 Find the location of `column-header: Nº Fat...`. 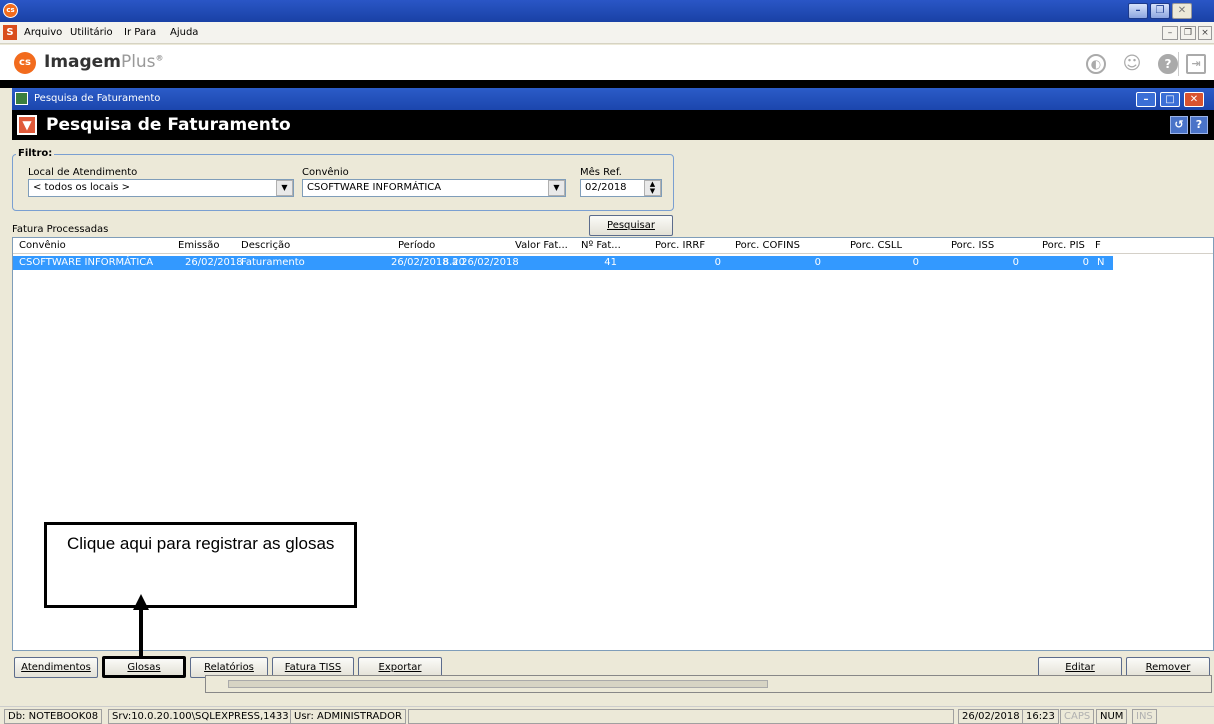

column-header: Nº Fat... is located at coordinates (601, 245).